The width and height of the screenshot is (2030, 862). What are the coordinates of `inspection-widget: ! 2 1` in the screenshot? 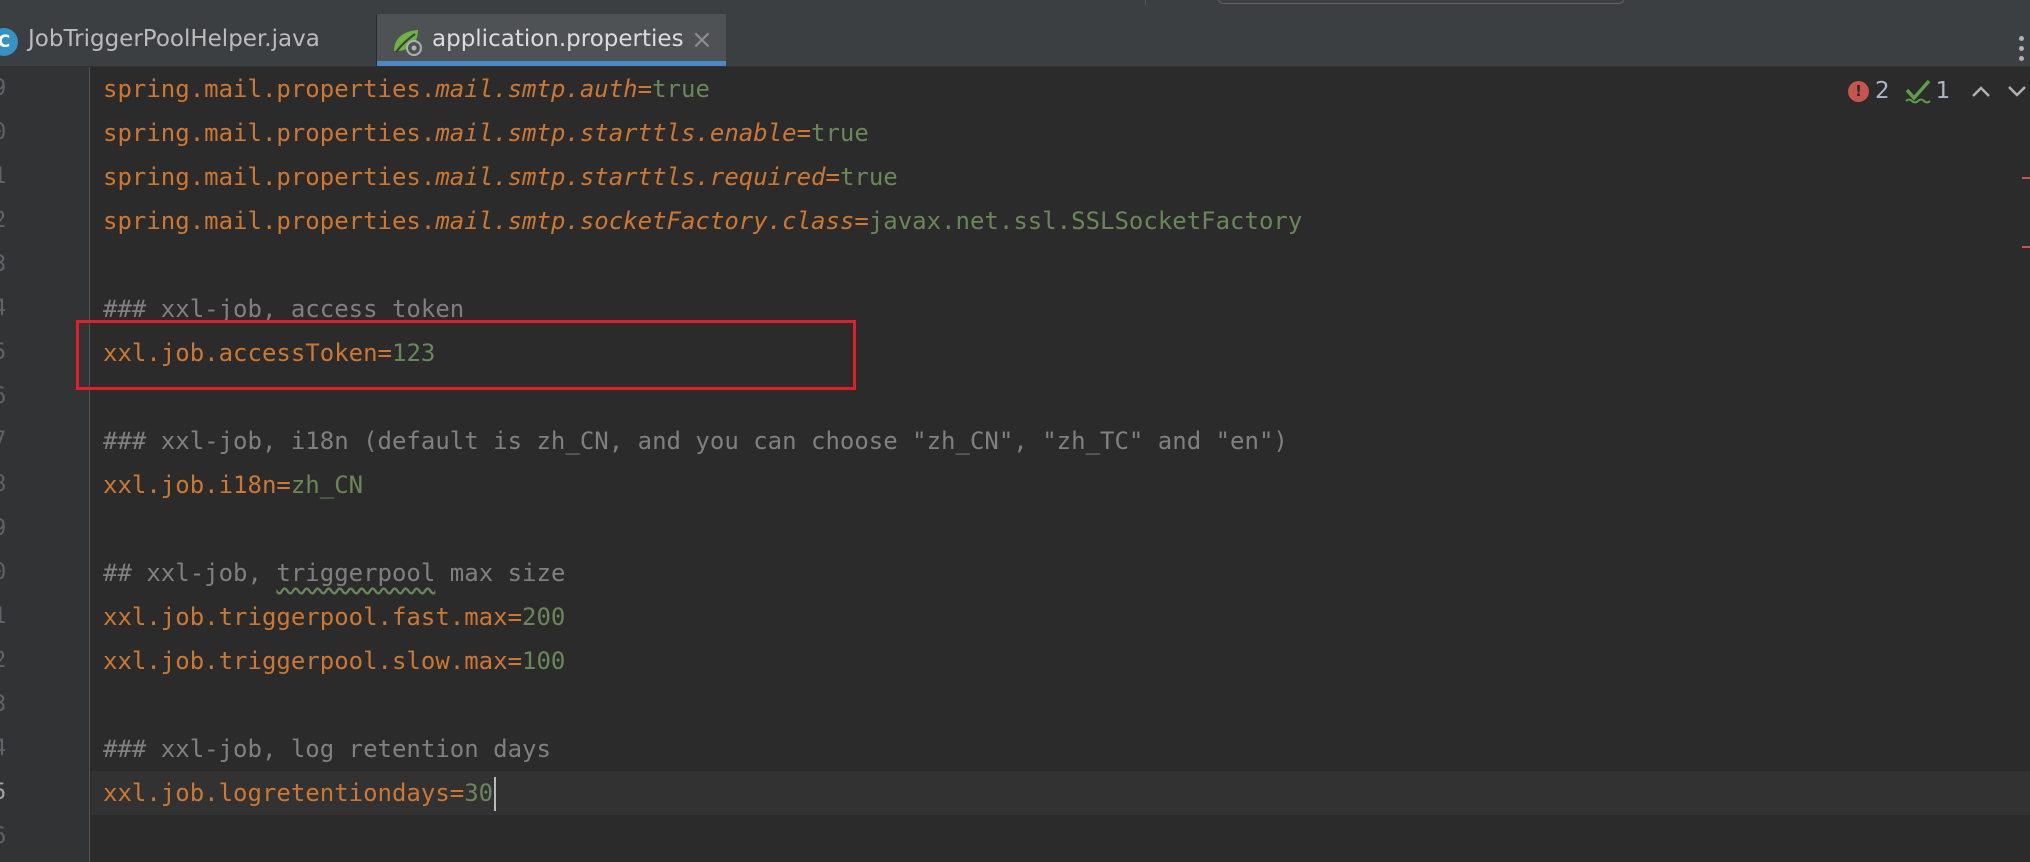 It's located at (1938, 91).